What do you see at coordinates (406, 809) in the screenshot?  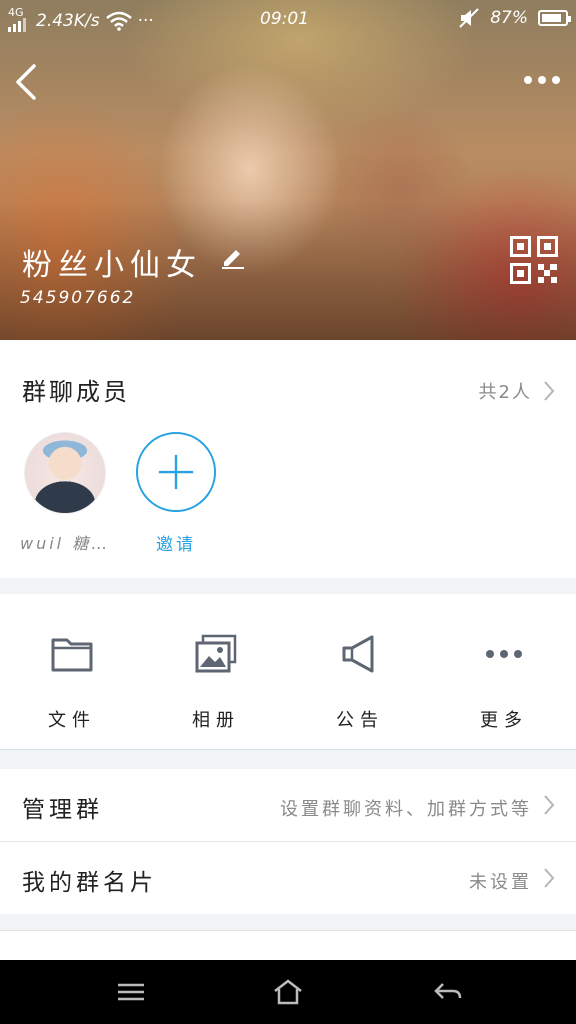 I see `manage-group-value: 设置群聊资料、加群方式等` at bounding box center [406, 809].